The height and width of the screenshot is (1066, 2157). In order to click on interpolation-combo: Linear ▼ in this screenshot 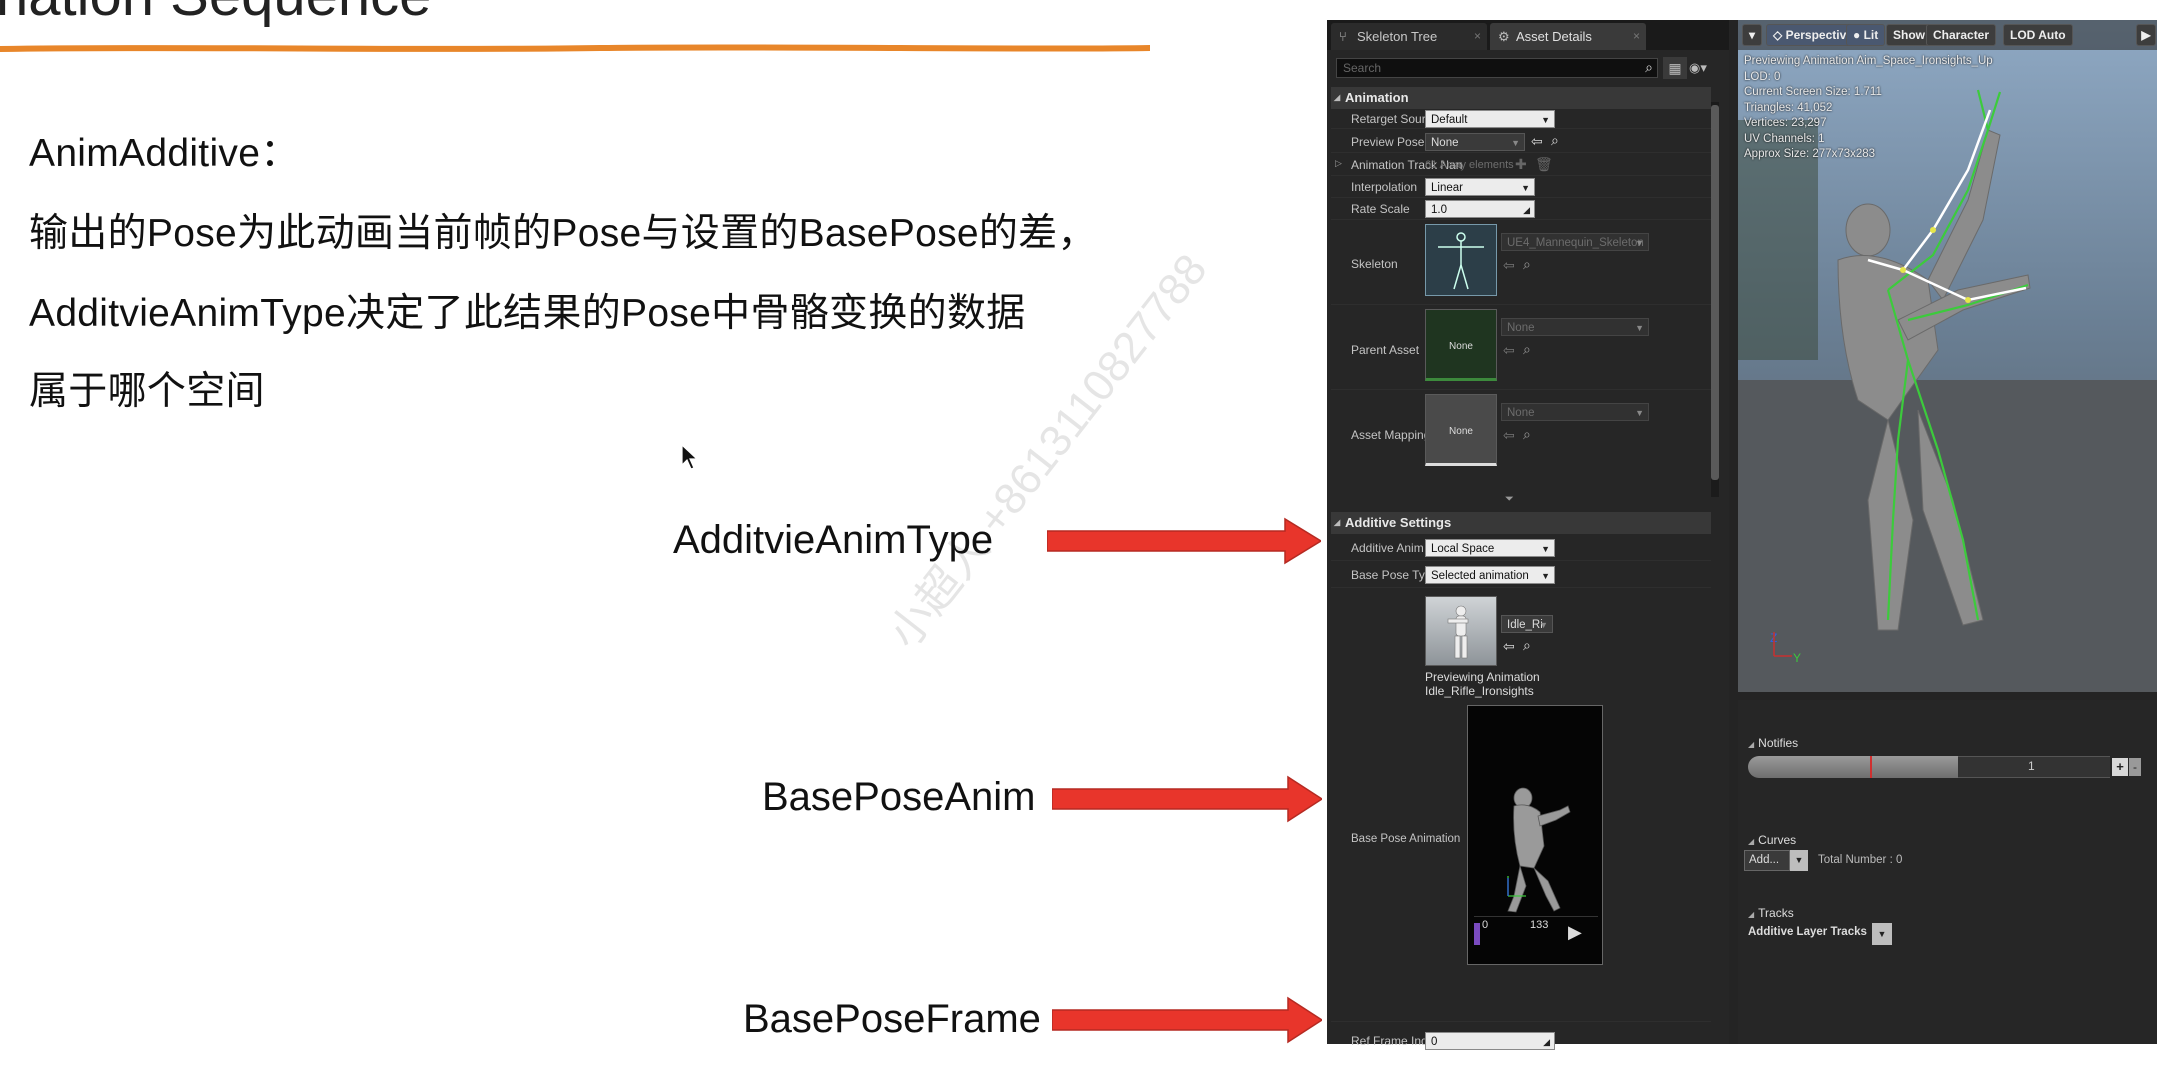, I will do `click(1480, 187)`.